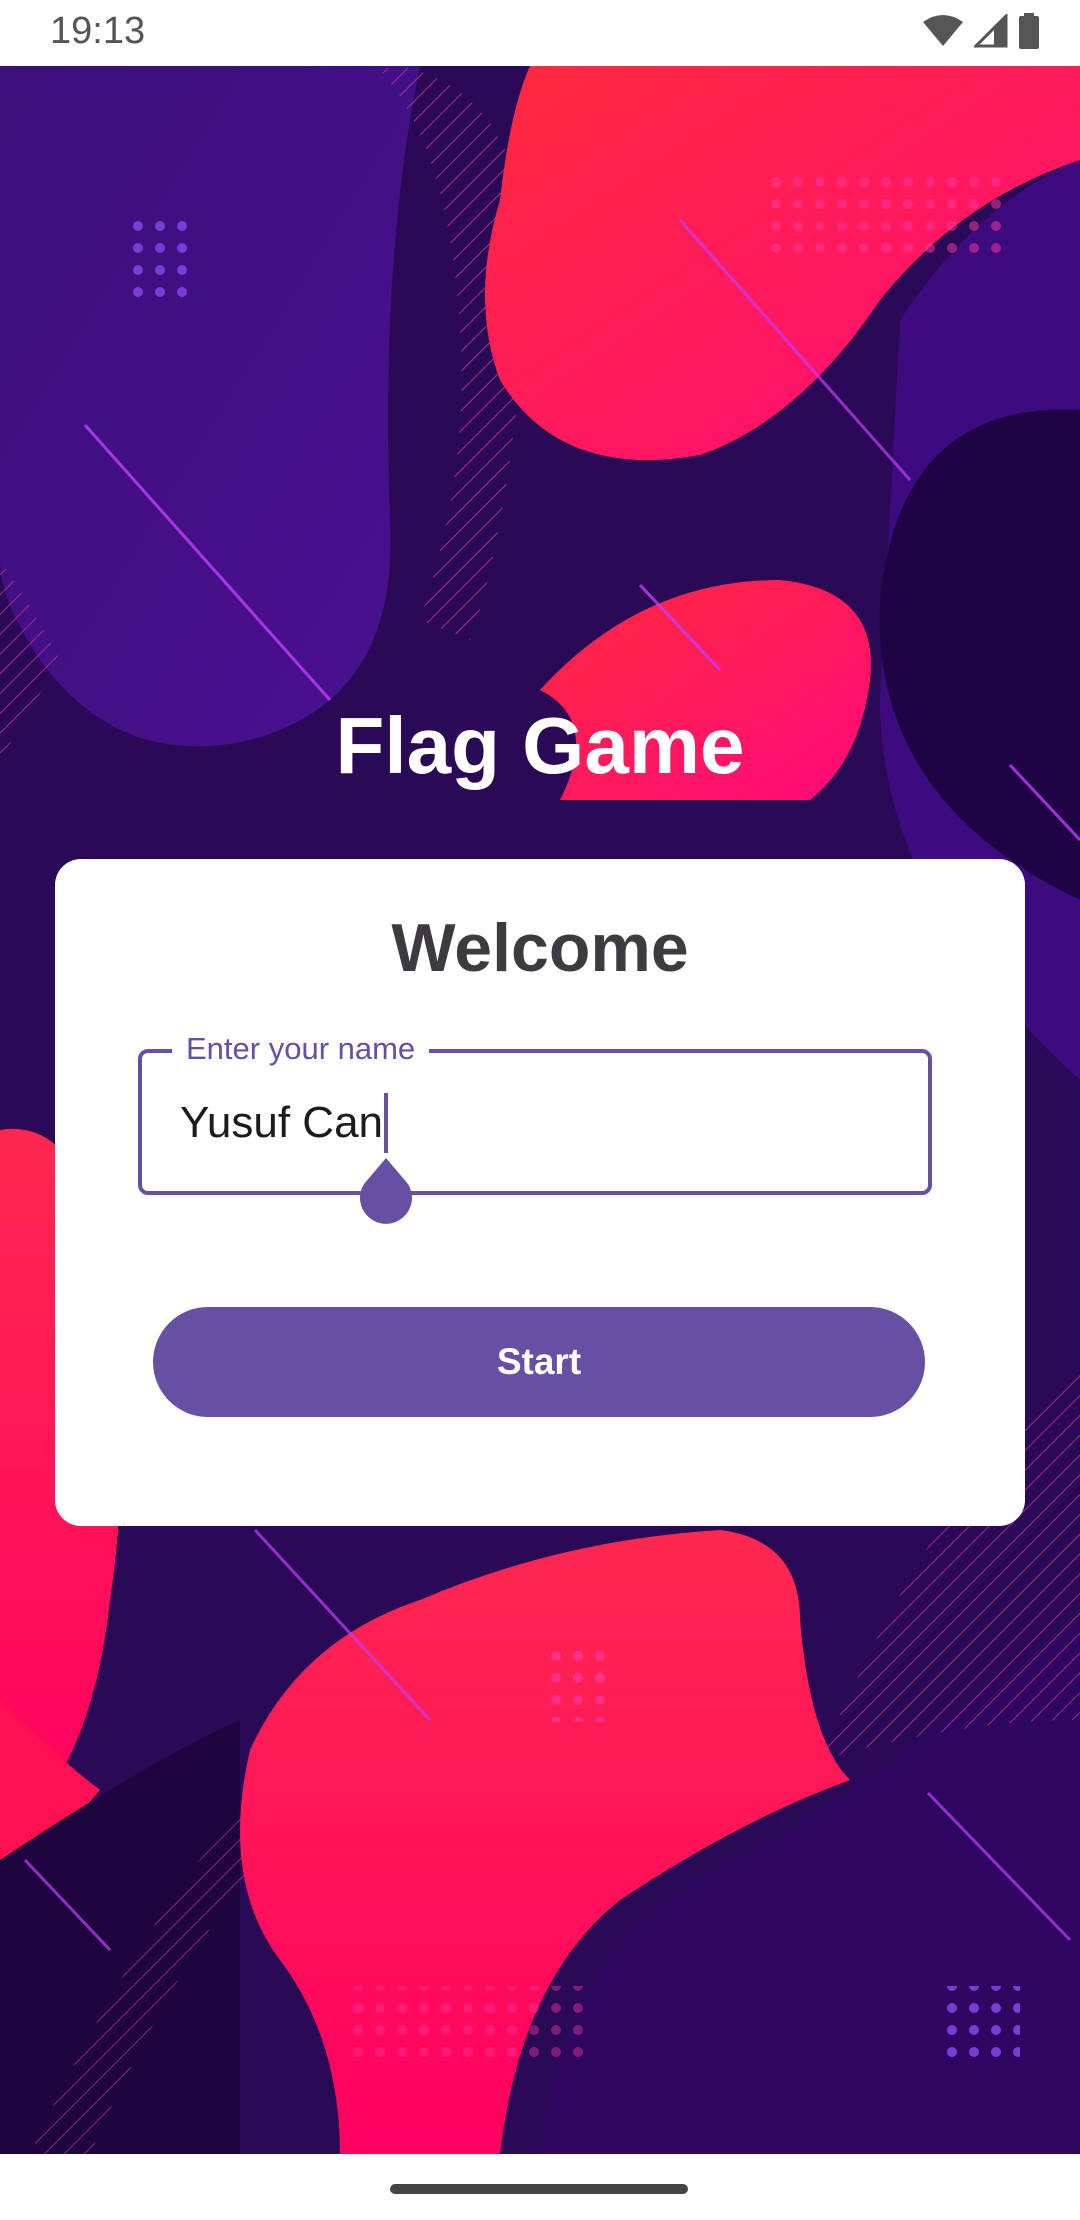  Describe the element at coordinates (386, 1123) in the screenshot. I see `text-cursor` at that location.